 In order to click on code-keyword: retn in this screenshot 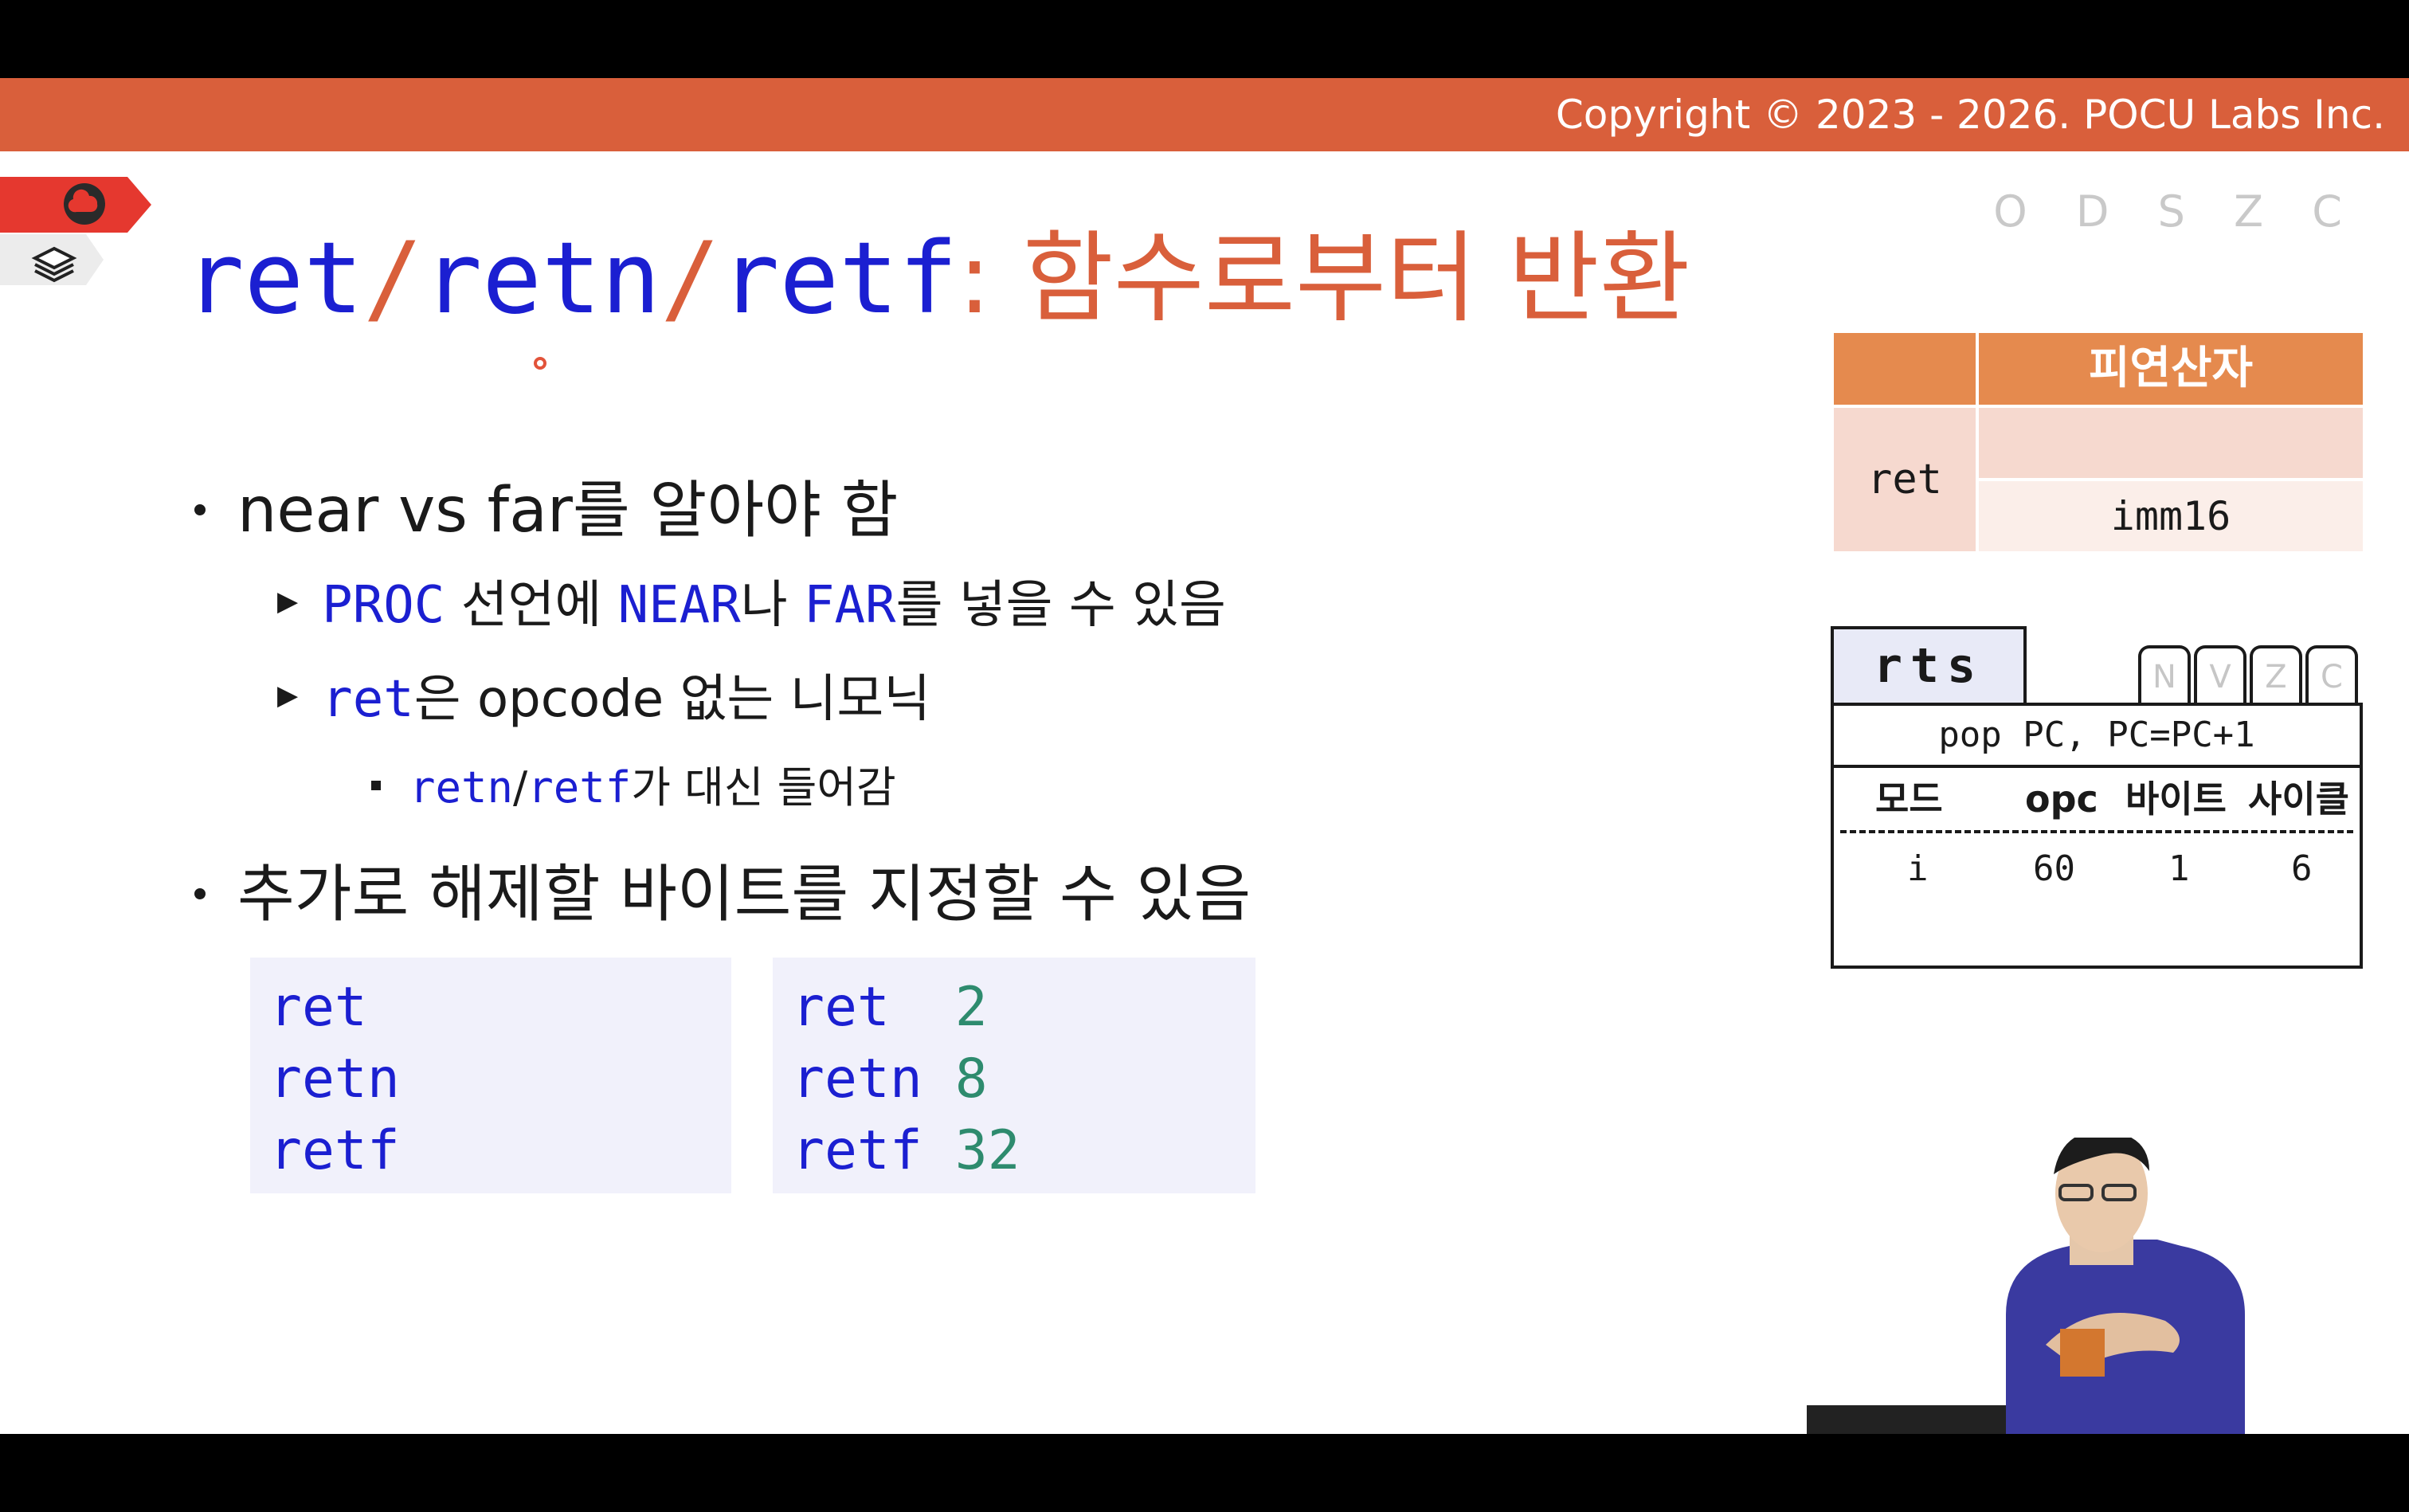, I will do `click(873, 1079)`.